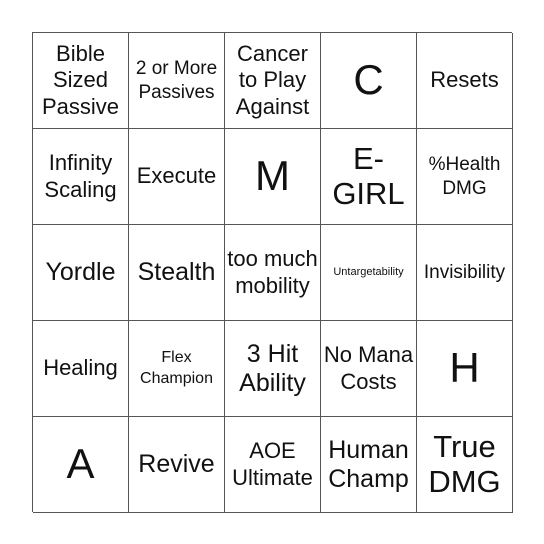 The image size is (544, 544). I want to click on bingo-cell: Healing, so click(81, 369).